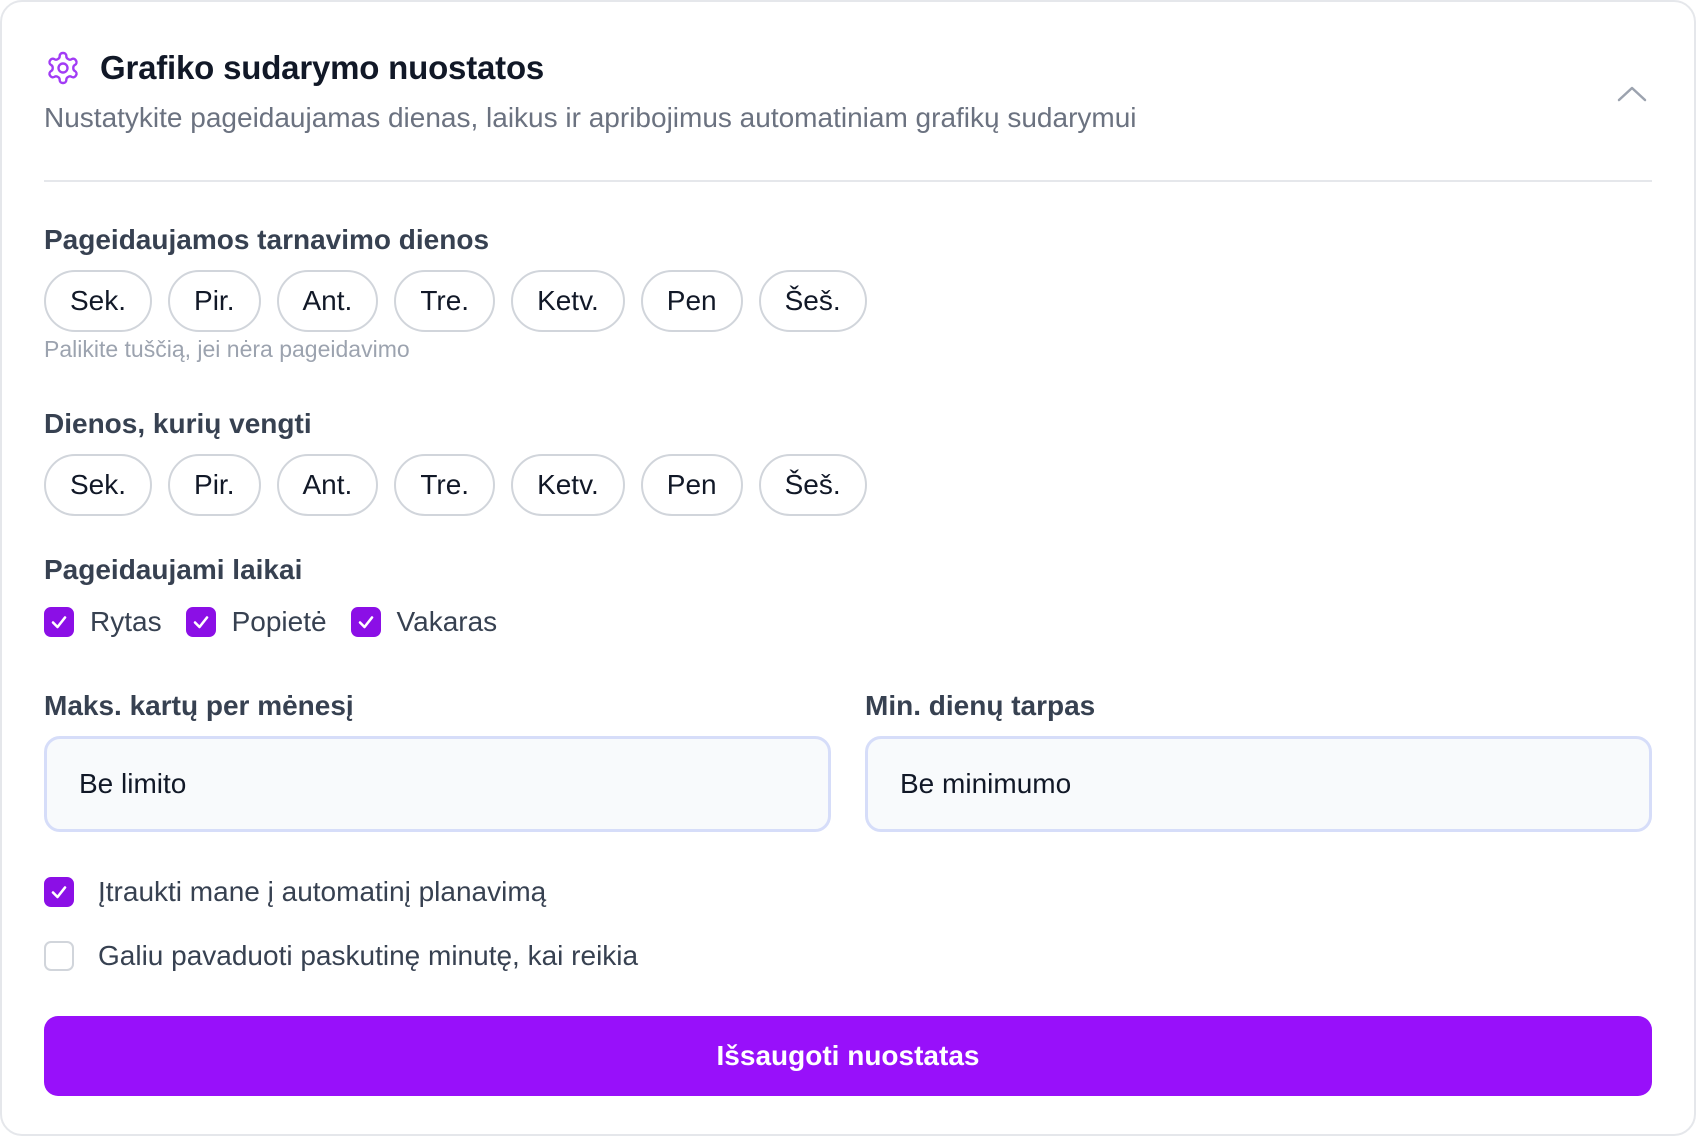 This screenshot has height=1136, width=1696. What do you see at coordinates (279, 621) in the screenshot?
I see `afternoon-label: Popietė` at bounding box center [279, 621].